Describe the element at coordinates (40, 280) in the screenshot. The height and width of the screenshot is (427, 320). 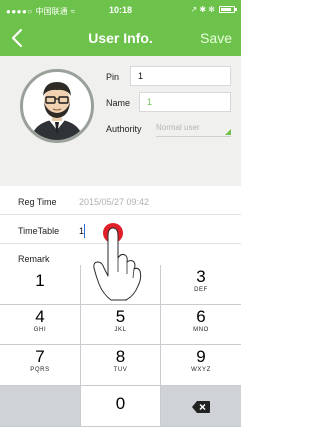
I see `key-1-digit: 1` at that location.